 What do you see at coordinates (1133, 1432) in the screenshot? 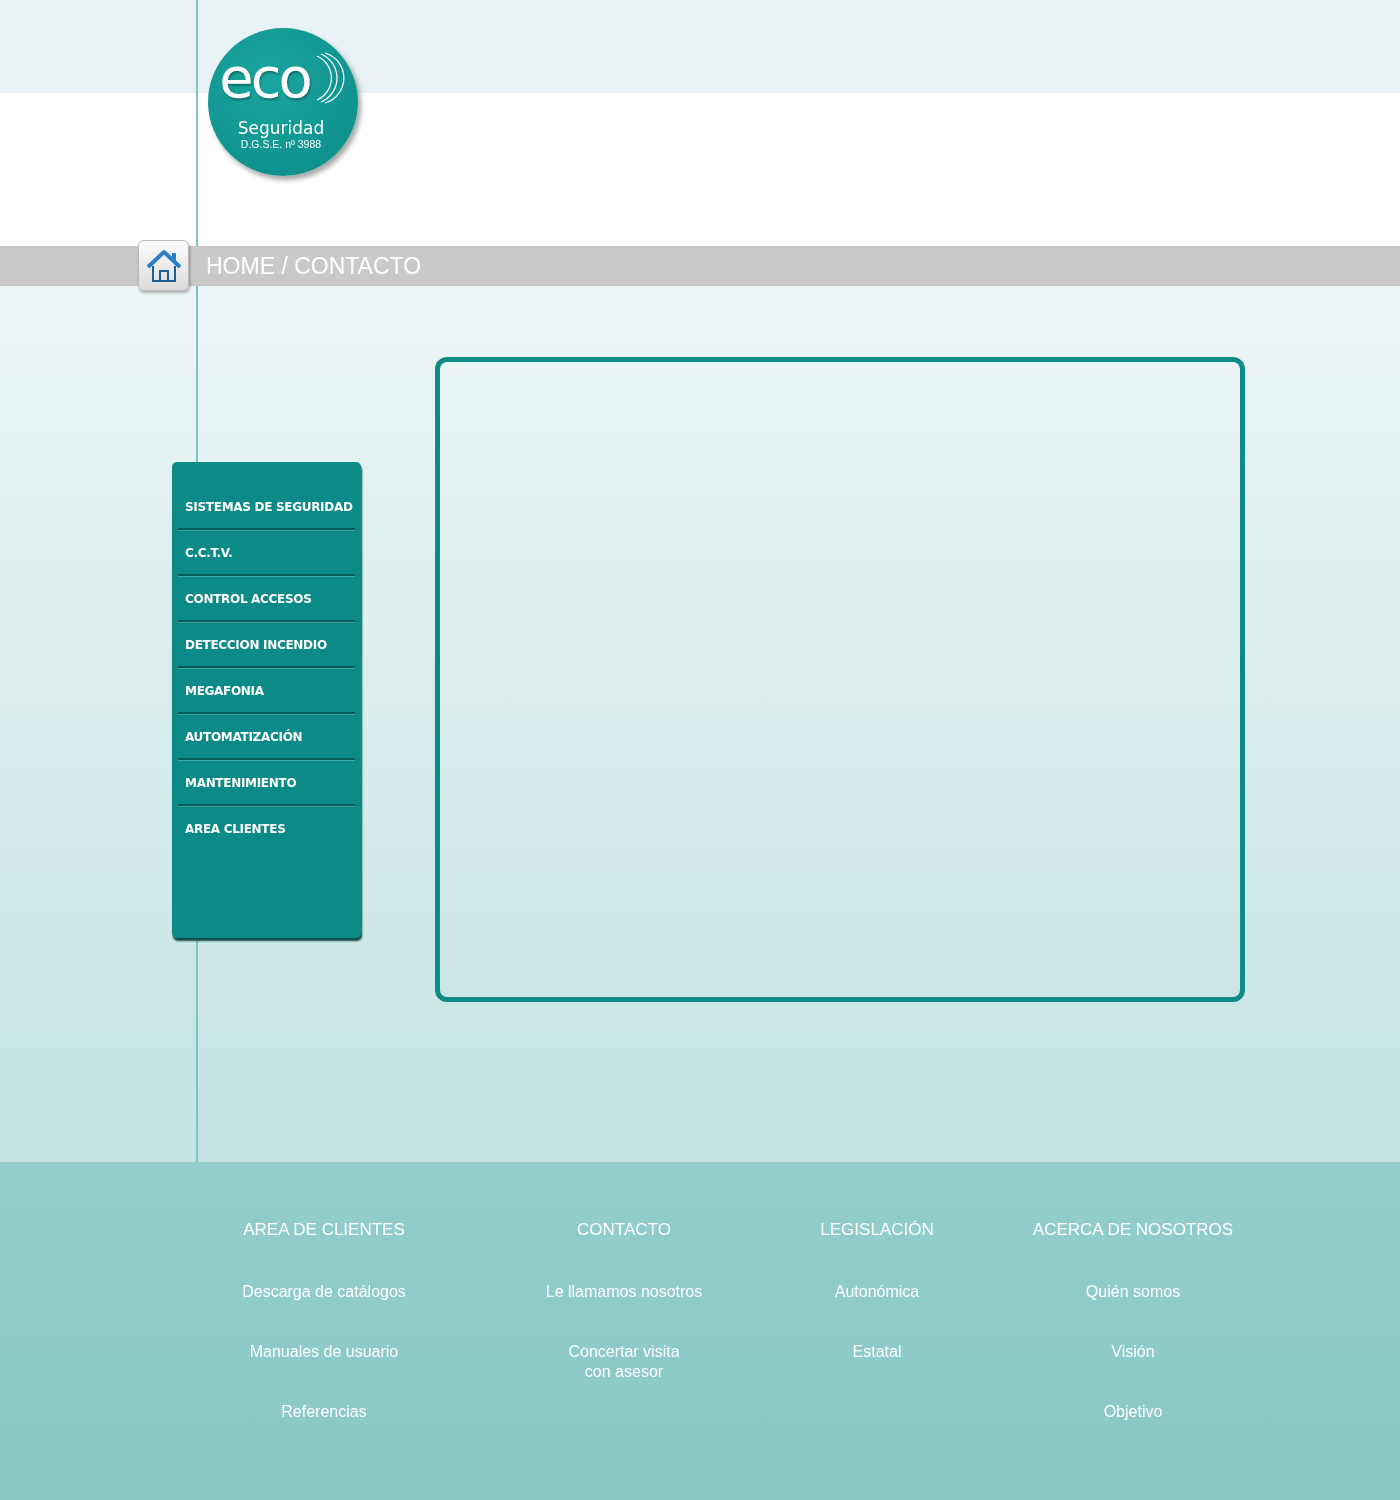
I see `footer-link: Objetivo` at bounding box center [1133, 1432].